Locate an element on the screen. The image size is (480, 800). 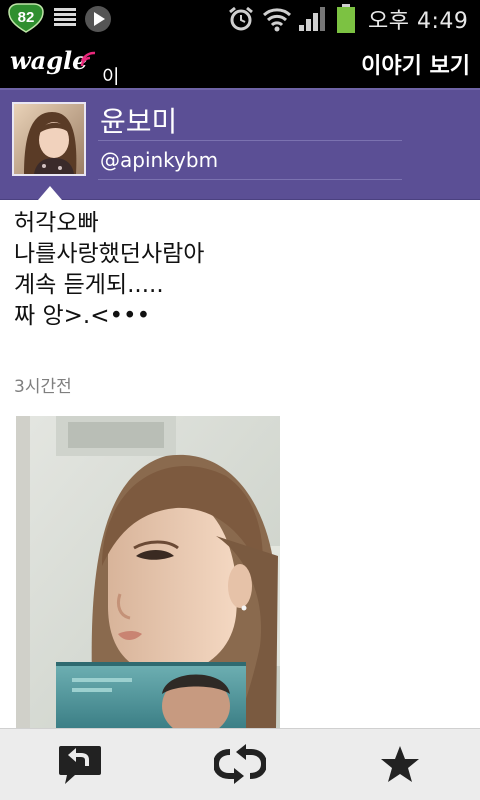
retweet-icon is located at coordinates (240, 764).